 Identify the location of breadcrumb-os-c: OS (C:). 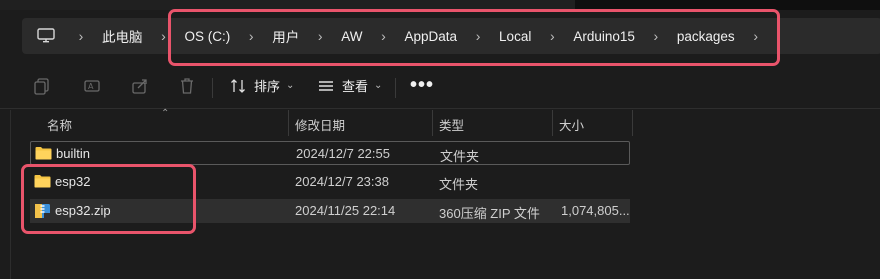
(208, 36).